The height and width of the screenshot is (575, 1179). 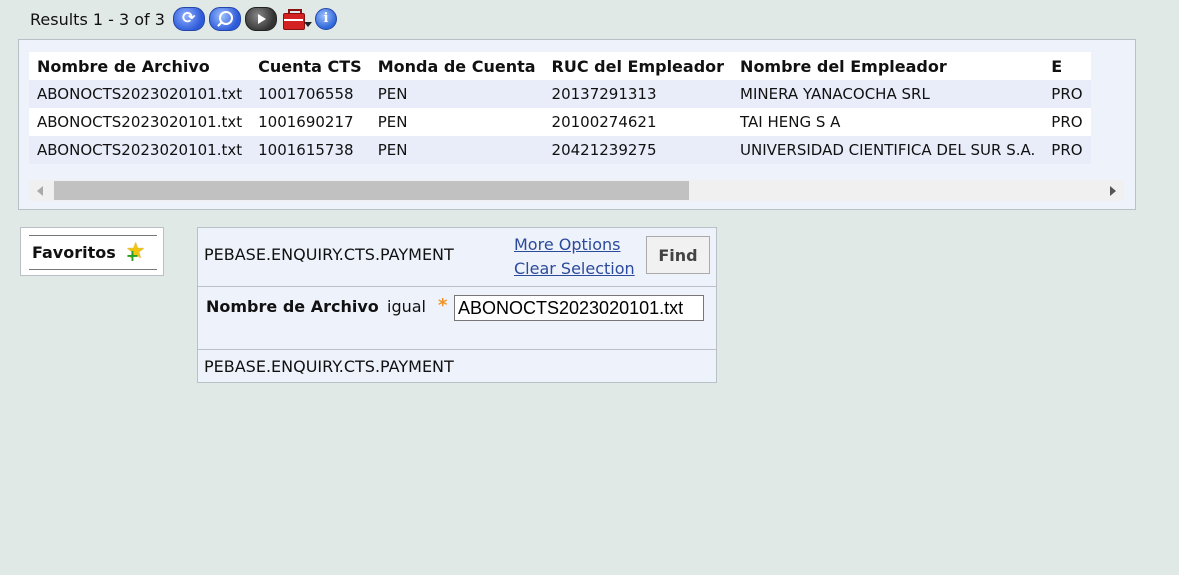 I want to click on results-toolbar: Results 1 - 3 of 3 i, so click(x=185, y=19).